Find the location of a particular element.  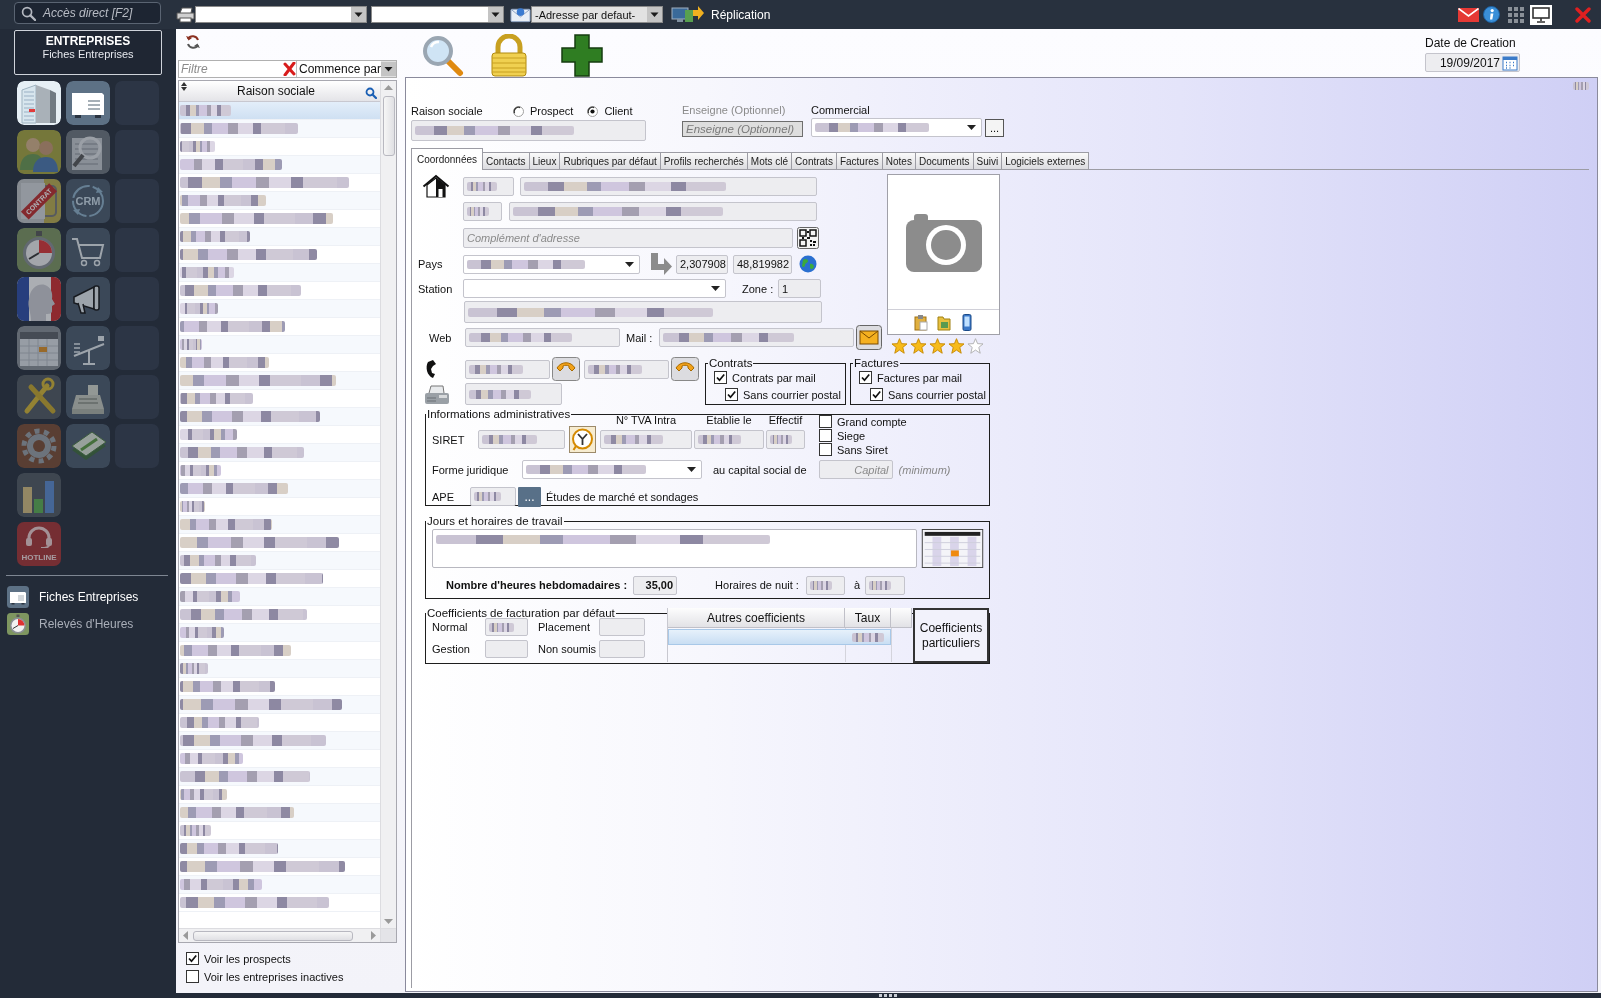

text-field: 35,00 is located at coordinates (655, 585).